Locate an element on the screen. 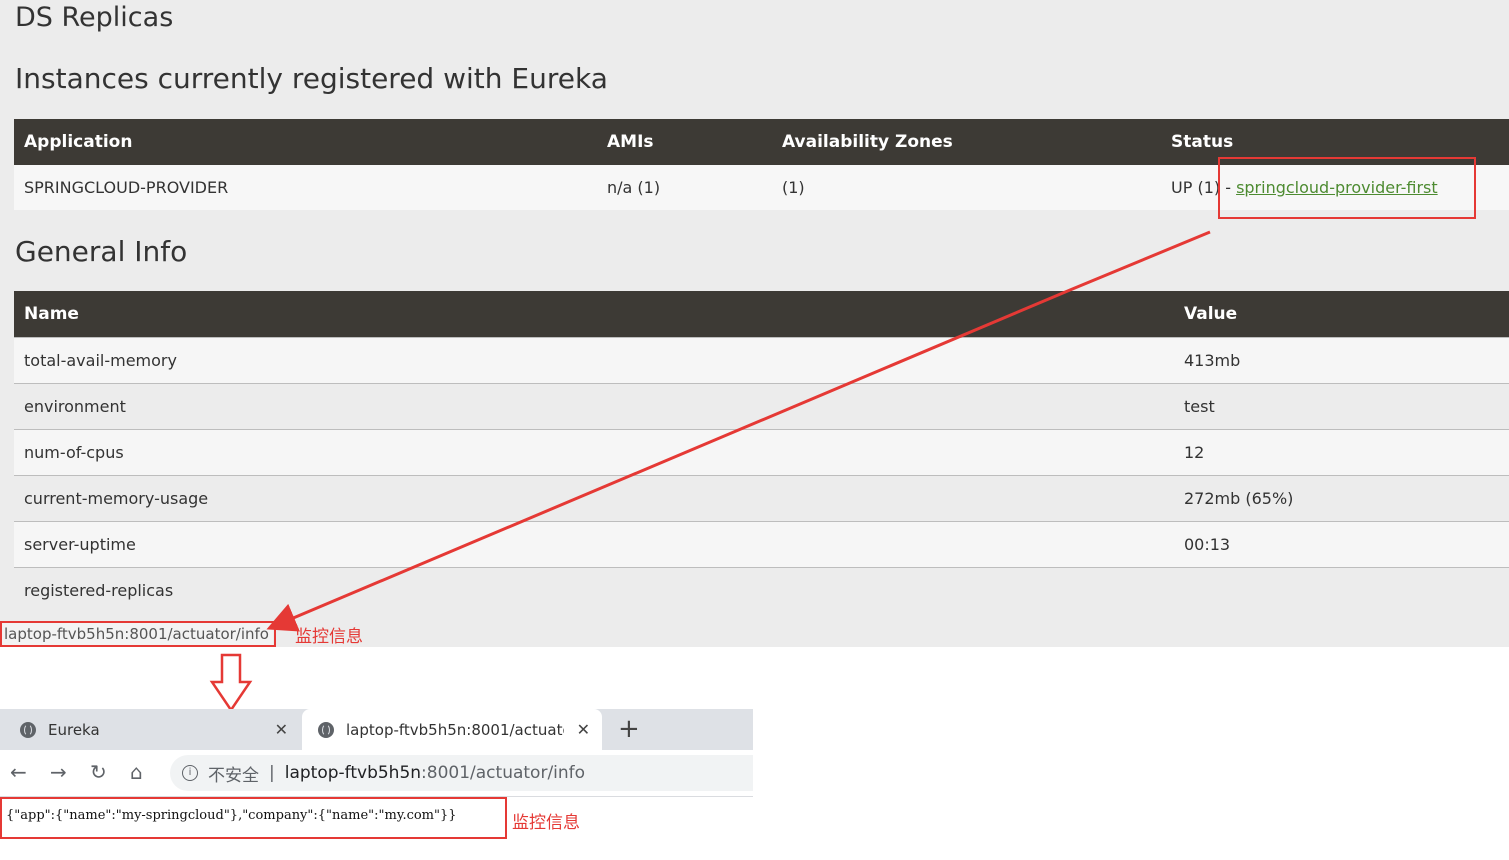 The image size is (1509, 860). forward-icon: → is located at coordinates (58, 772).